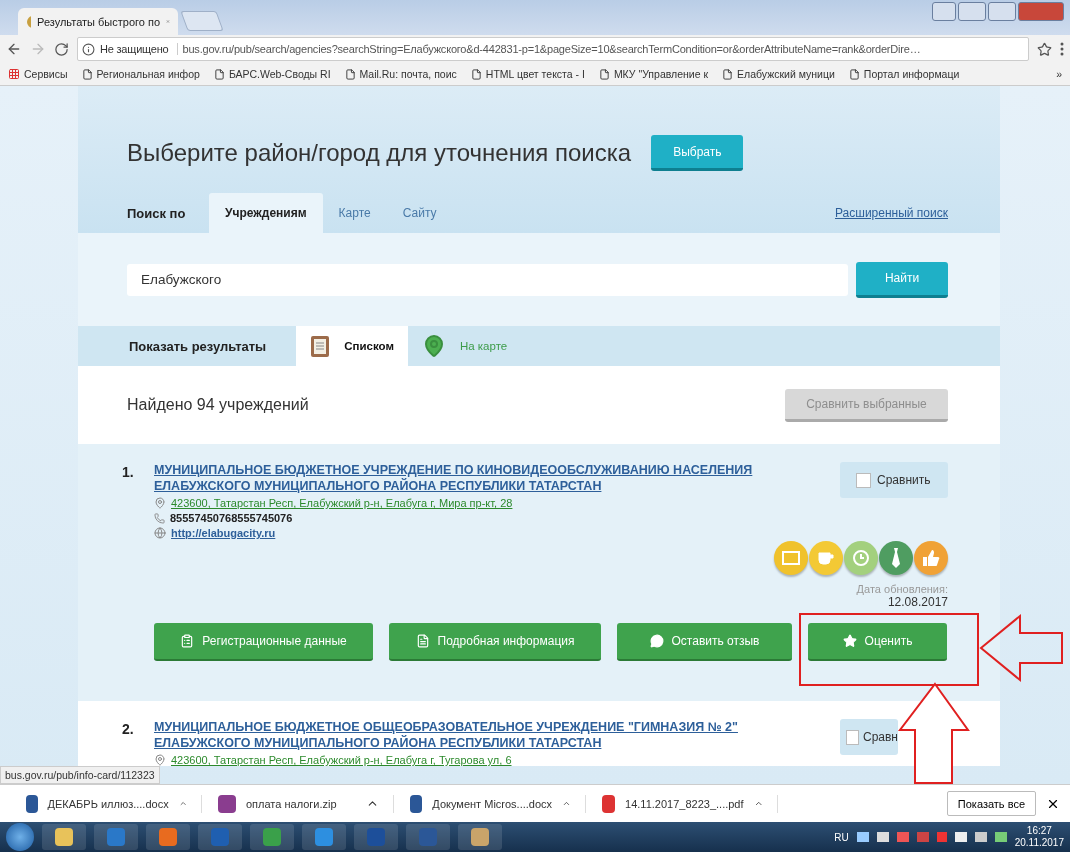 The height and width of the screenshot is (852, 1070). Describe the element at coordinates (279, 74) in the screenshot. I see `bookmark: БАРС.Web-Своды RI` at that location.